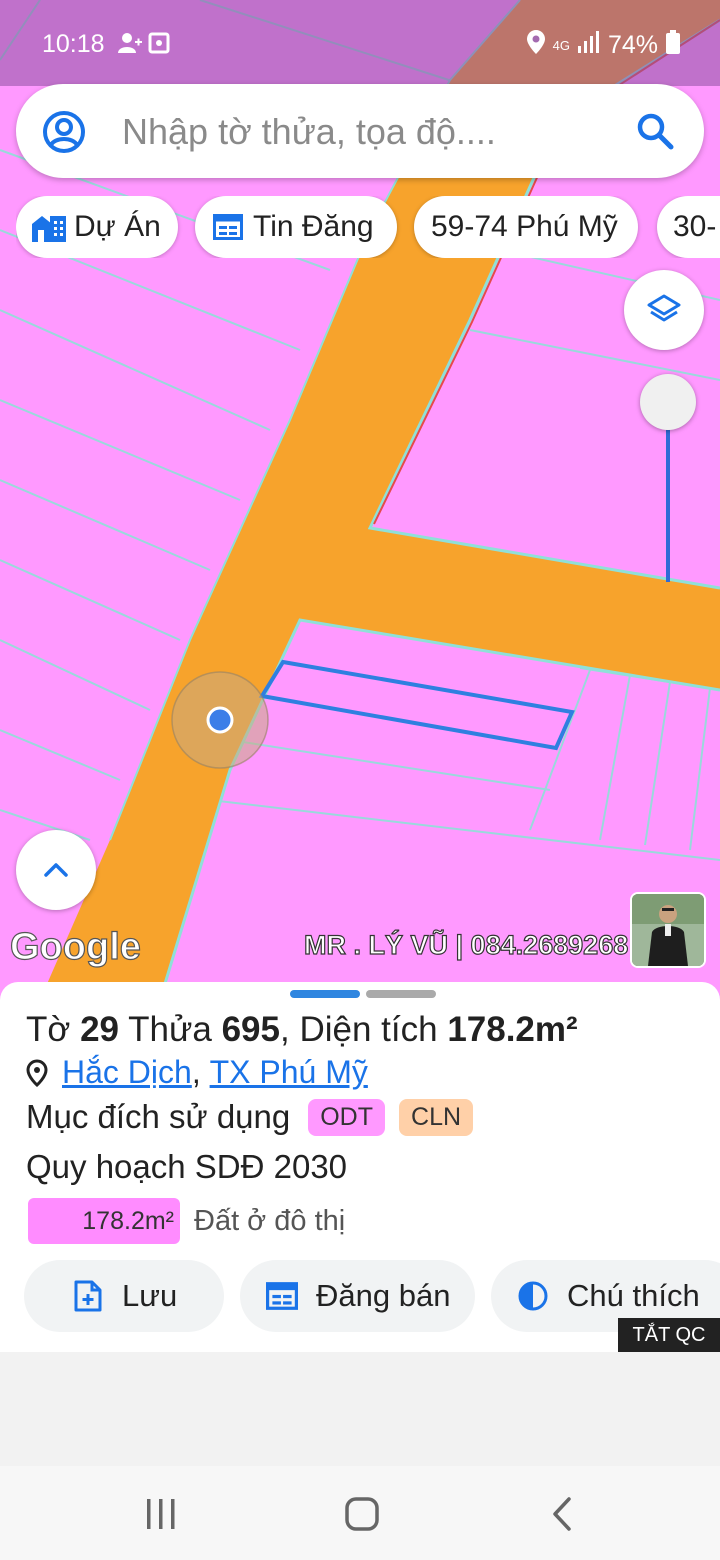  I want to click on turn-off-ads-button: TẮT QC, so click(669, 1335).